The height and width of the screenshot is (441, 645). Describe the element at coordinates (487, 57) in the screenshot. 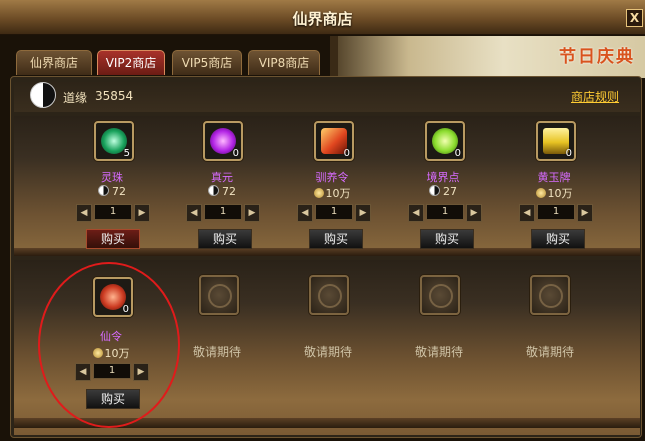

I see `holiday-banner: 节日庆典` at that location.